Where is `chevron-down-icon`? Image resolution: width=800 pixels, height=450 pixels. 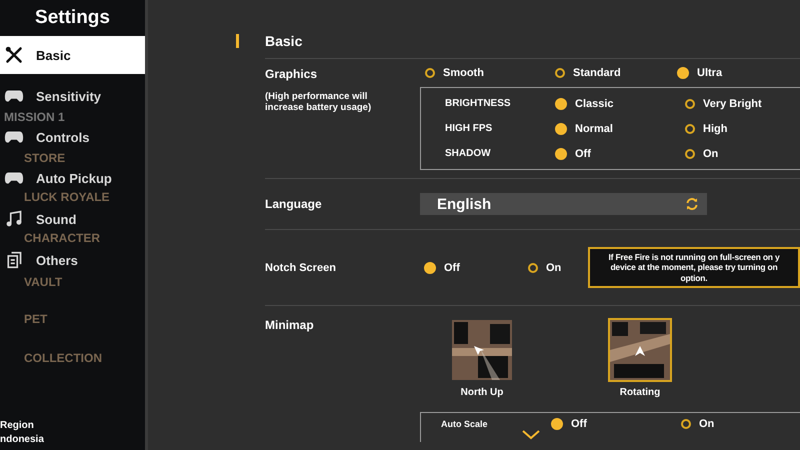
chevron-down-icon is located at coordinates (531, 435).